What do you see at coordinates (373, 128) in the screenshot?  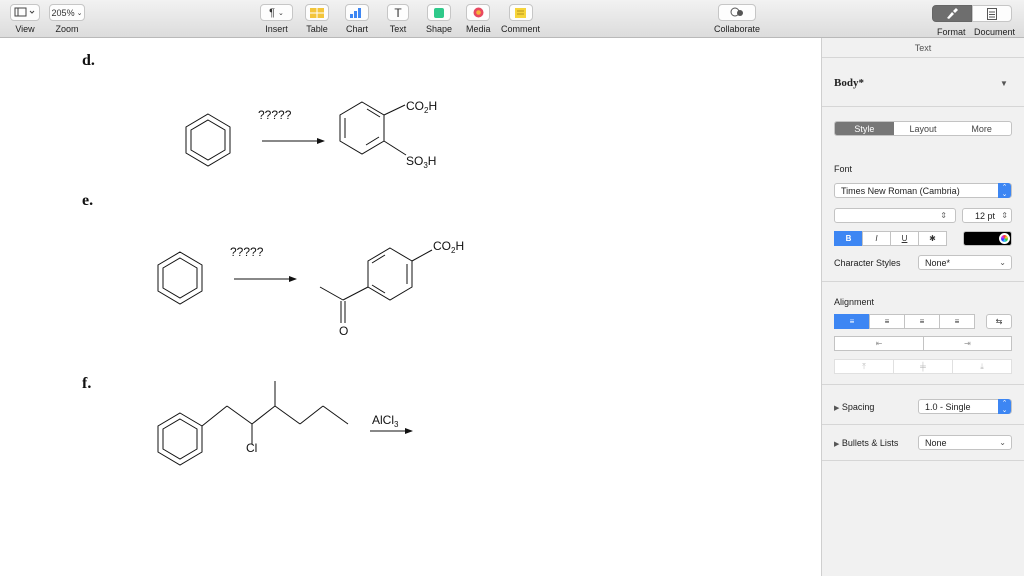 I see `product-d` at bounding box center [373, 128].